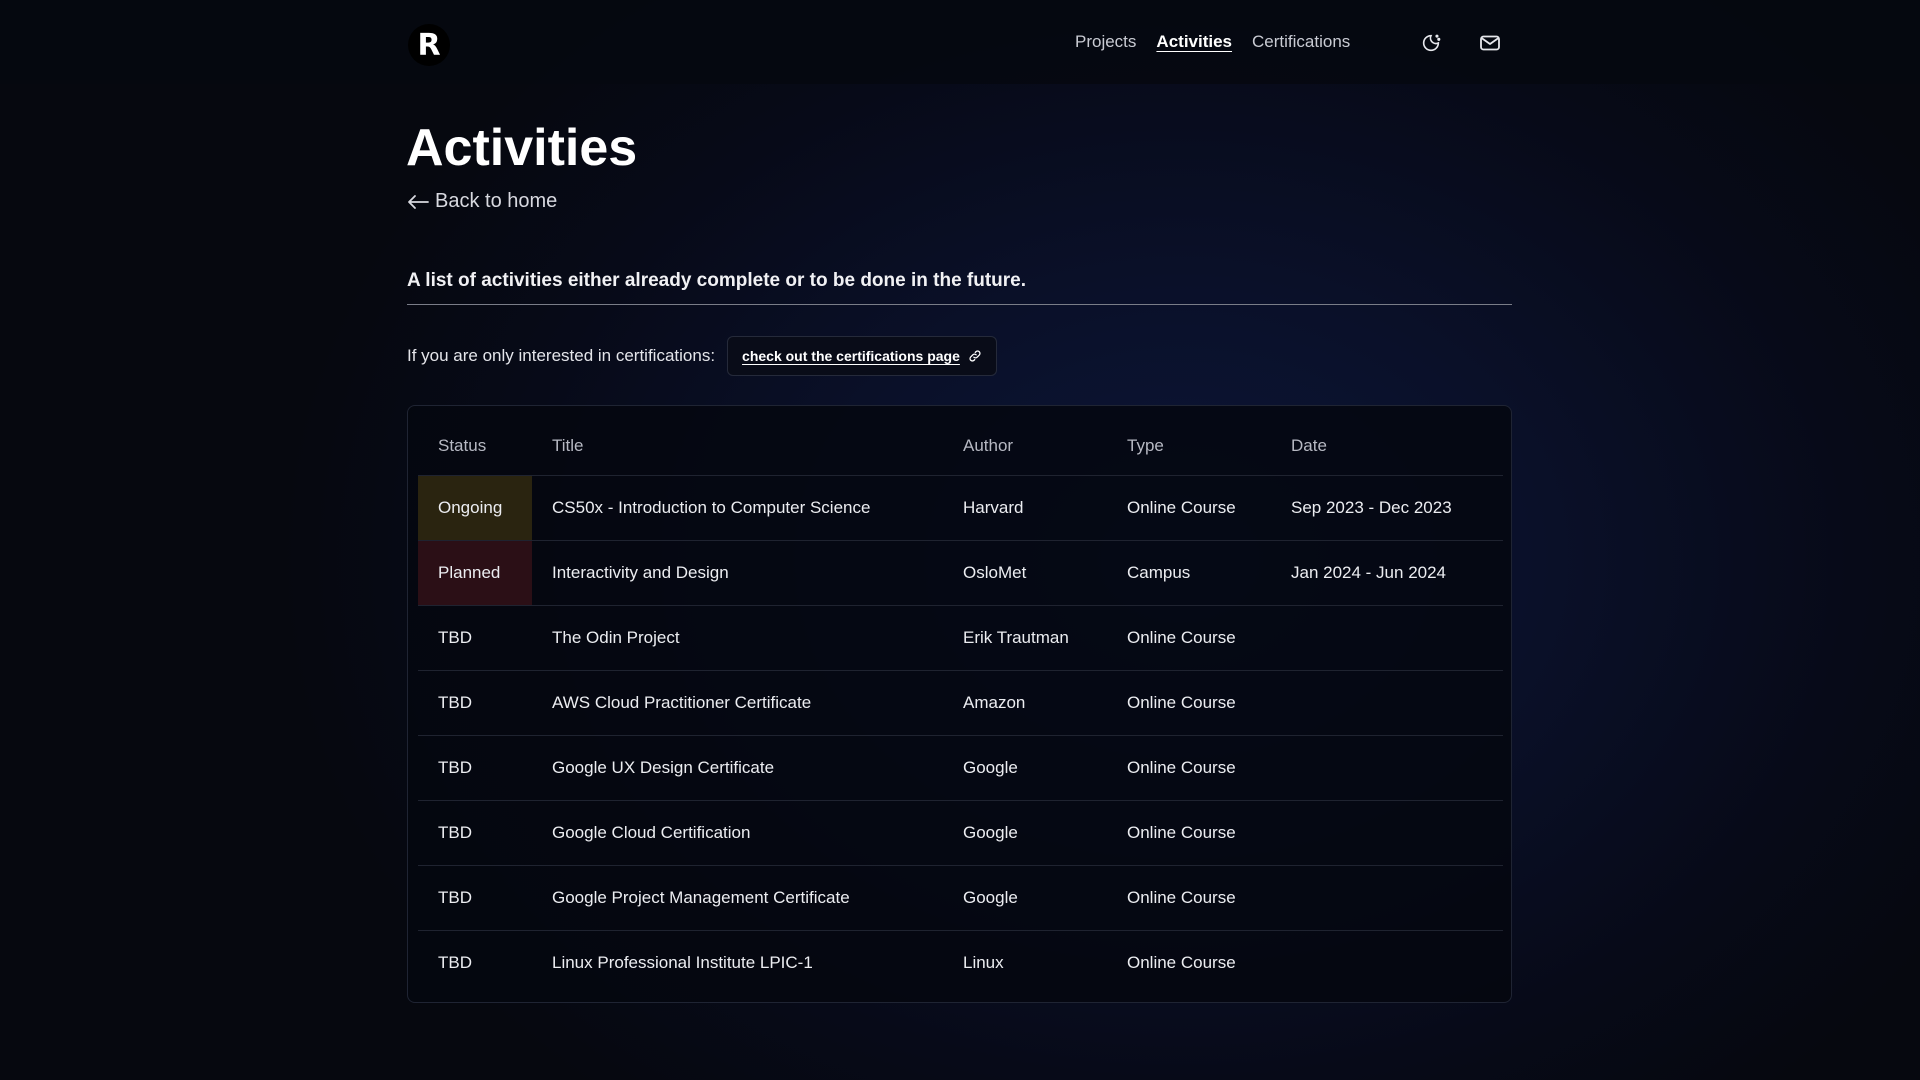 This screenshot has height=1080, width=1920. What do you see at coordinates (1387, 573) in the screenshot?
I see `activity-date: Jan 2024 - Jun 2024` at bounding box center [1387, 573].